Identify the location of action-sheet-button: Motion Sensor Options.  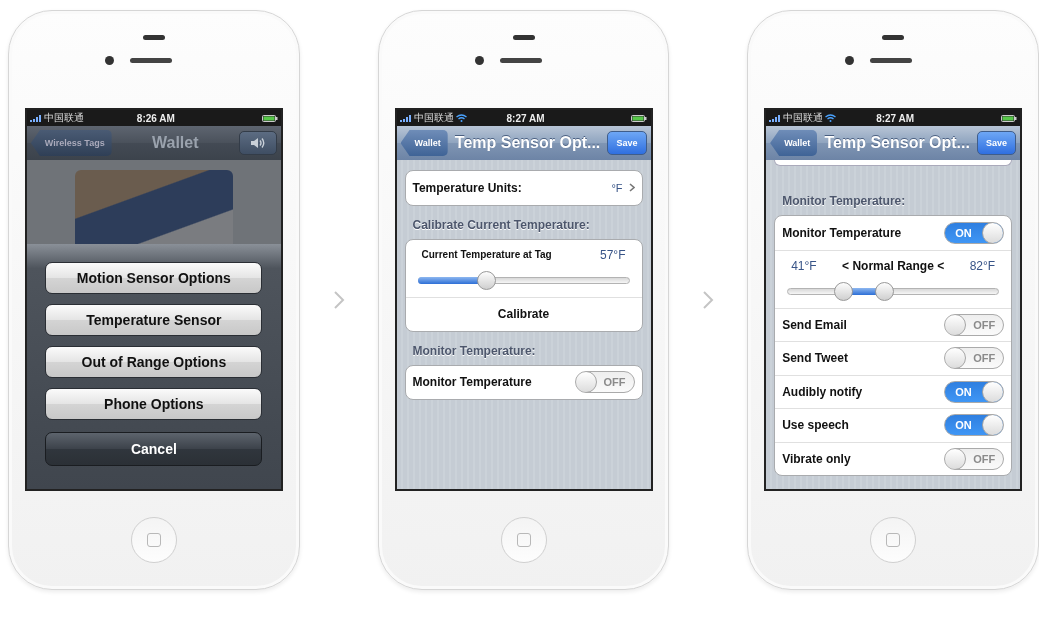
(154, 278).